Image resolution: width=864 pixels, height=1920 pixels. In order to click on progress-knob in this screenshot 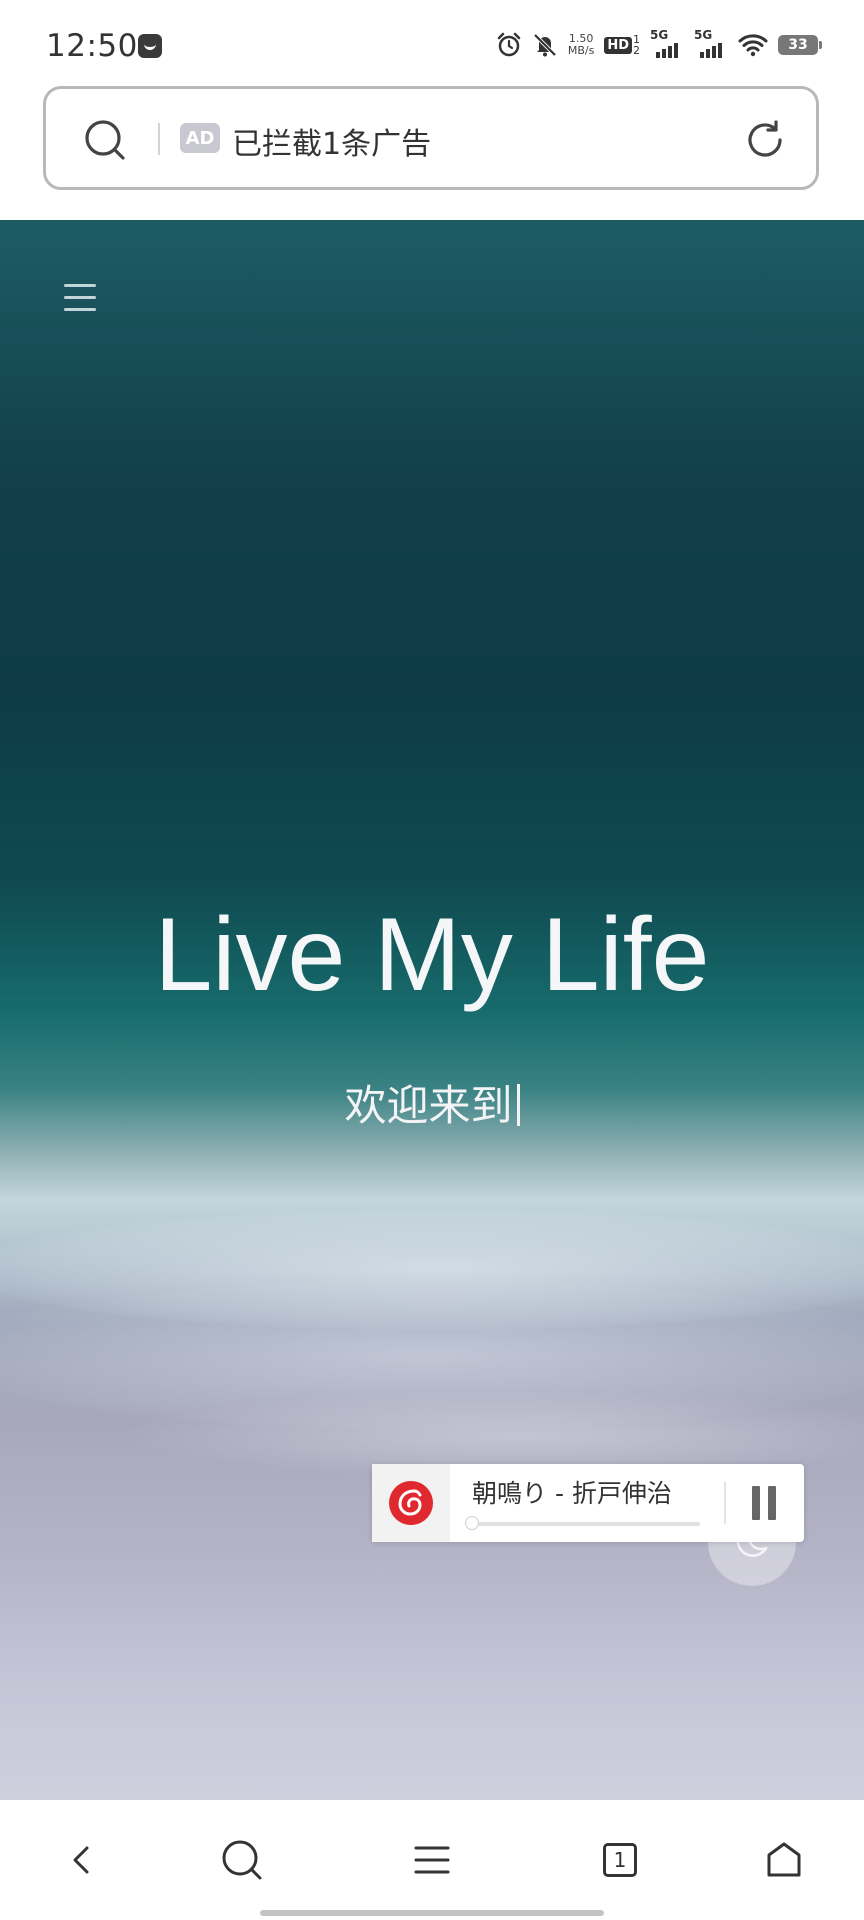, I will do `click(472, 1523)`.